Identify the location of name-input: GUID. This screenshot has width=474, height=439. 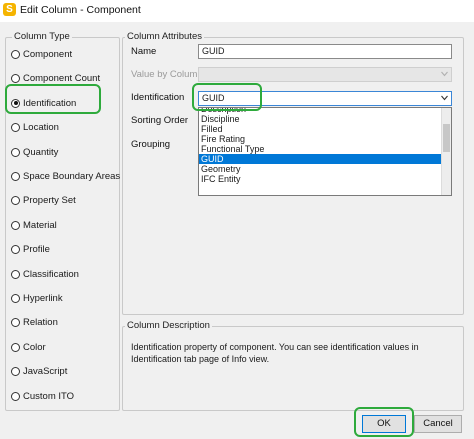
(325, 51).